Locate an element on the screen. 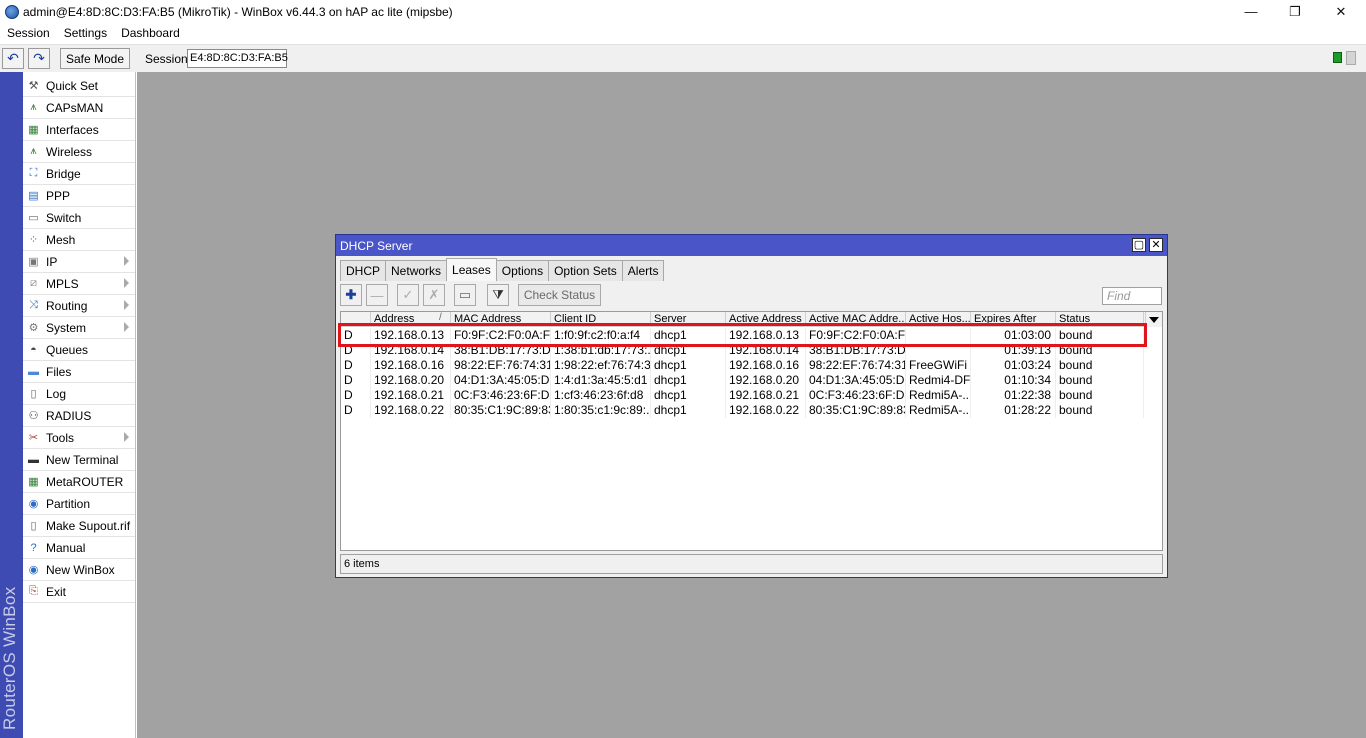 The image size is (1366, 738). cell-active-host: FreeGWiFi is located at coordinates (938, 365).